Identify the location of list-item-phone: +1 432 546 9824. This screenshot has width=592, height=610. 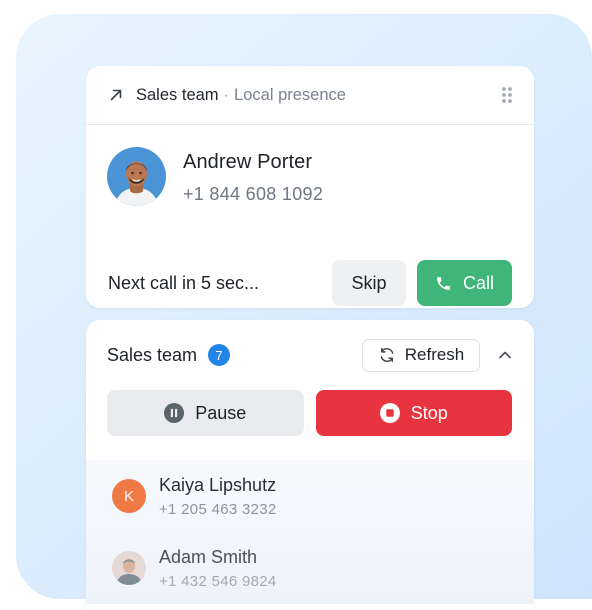
(218, 581).